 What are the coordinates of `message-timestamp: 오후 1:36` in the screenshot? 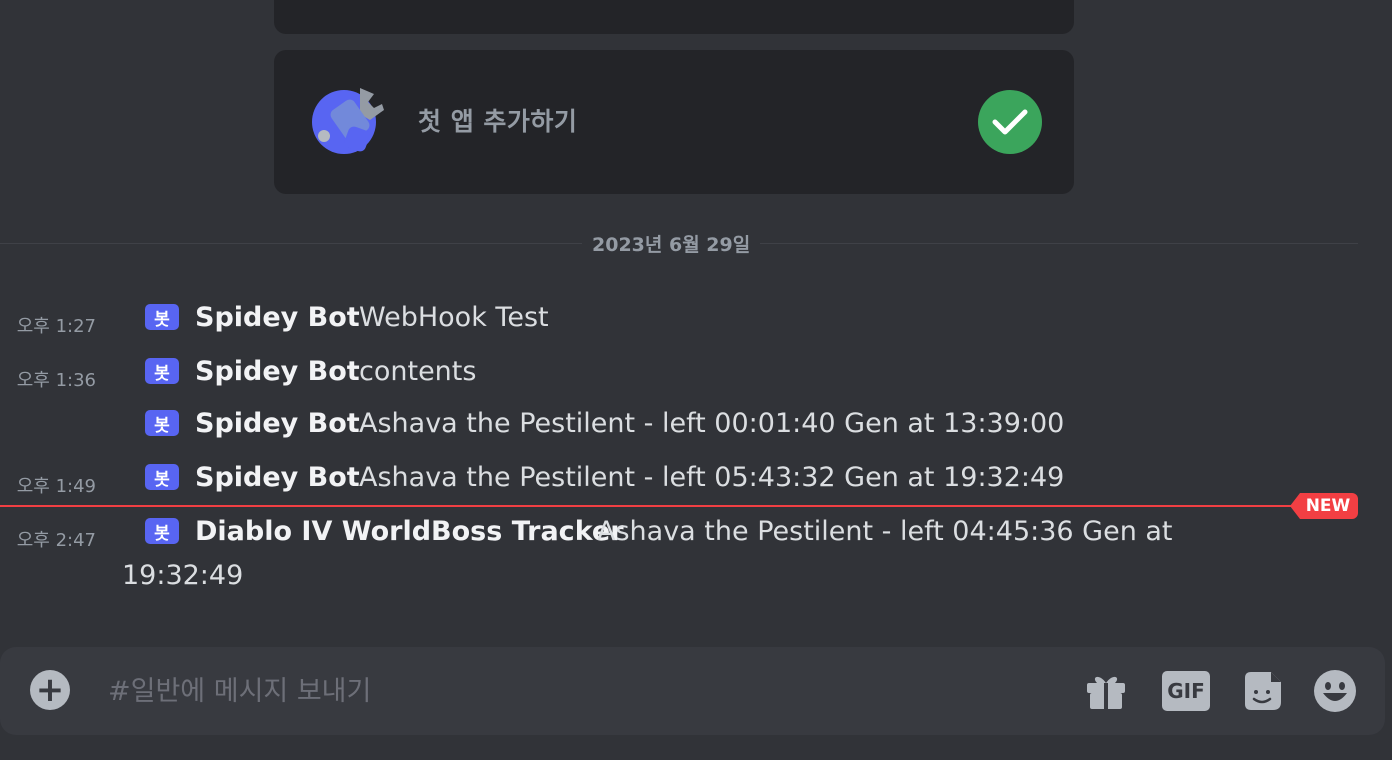 It's located at (56, 380).